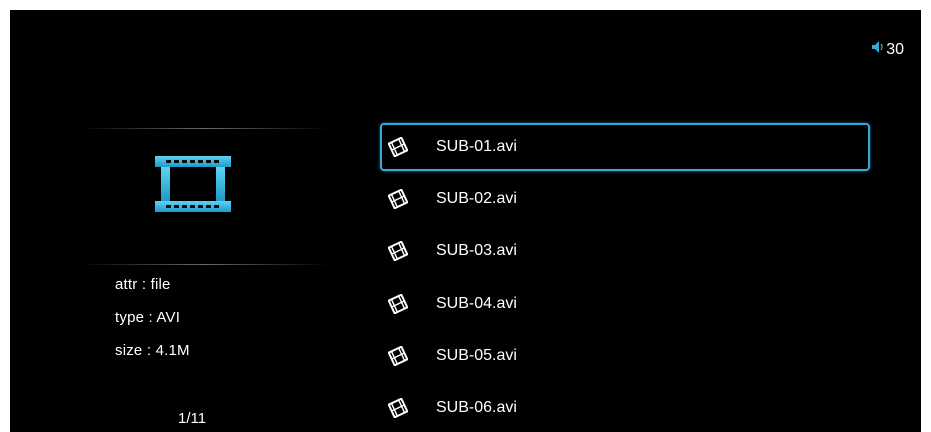 The image size is (931, 432). I want to click on file-name: SUB-02.avi, so click(476, 199).